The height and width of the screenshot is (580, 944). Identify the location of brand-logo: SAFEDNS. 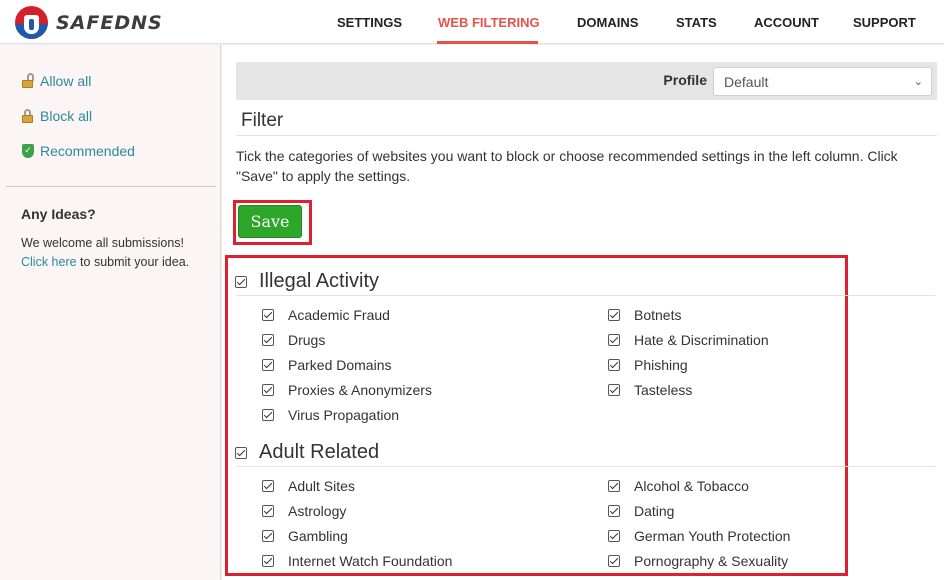
(89, 22).